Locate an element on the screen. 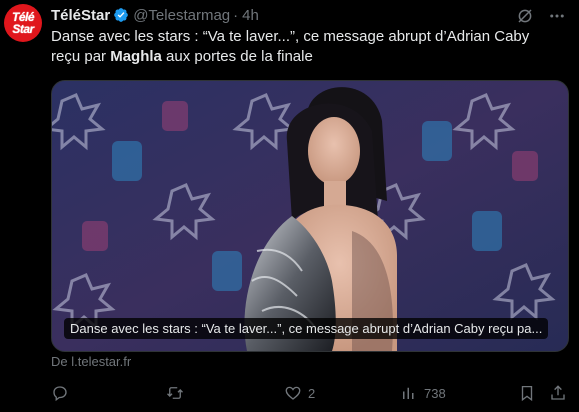 The height and width of the screenshot is (412, 579). retweet-icon is located at coordinates (175, 393).